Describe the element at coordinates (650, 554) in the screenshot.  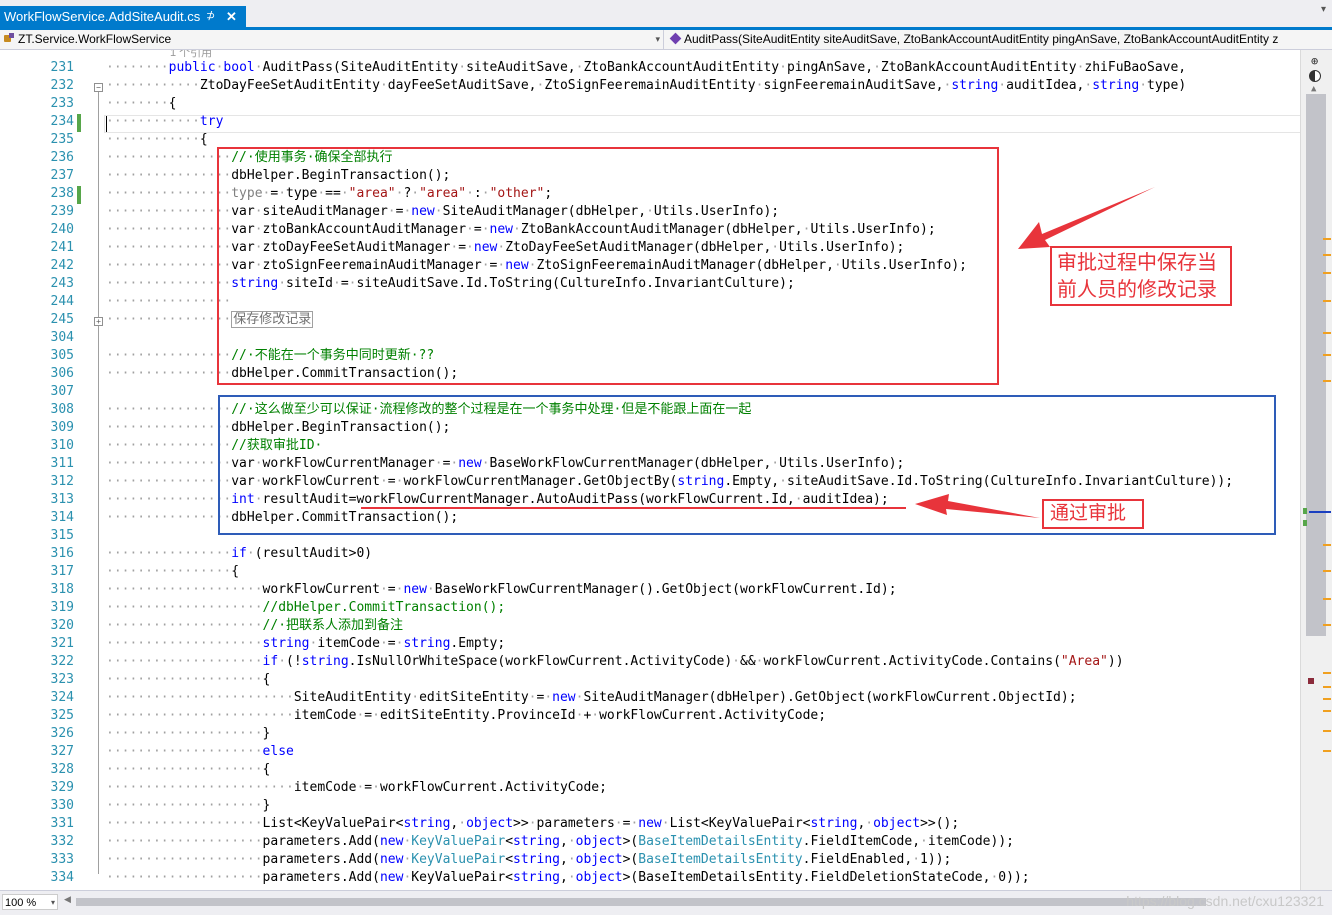
I see `code-line: 316 ················if·(resultAudit>0)` at that location.